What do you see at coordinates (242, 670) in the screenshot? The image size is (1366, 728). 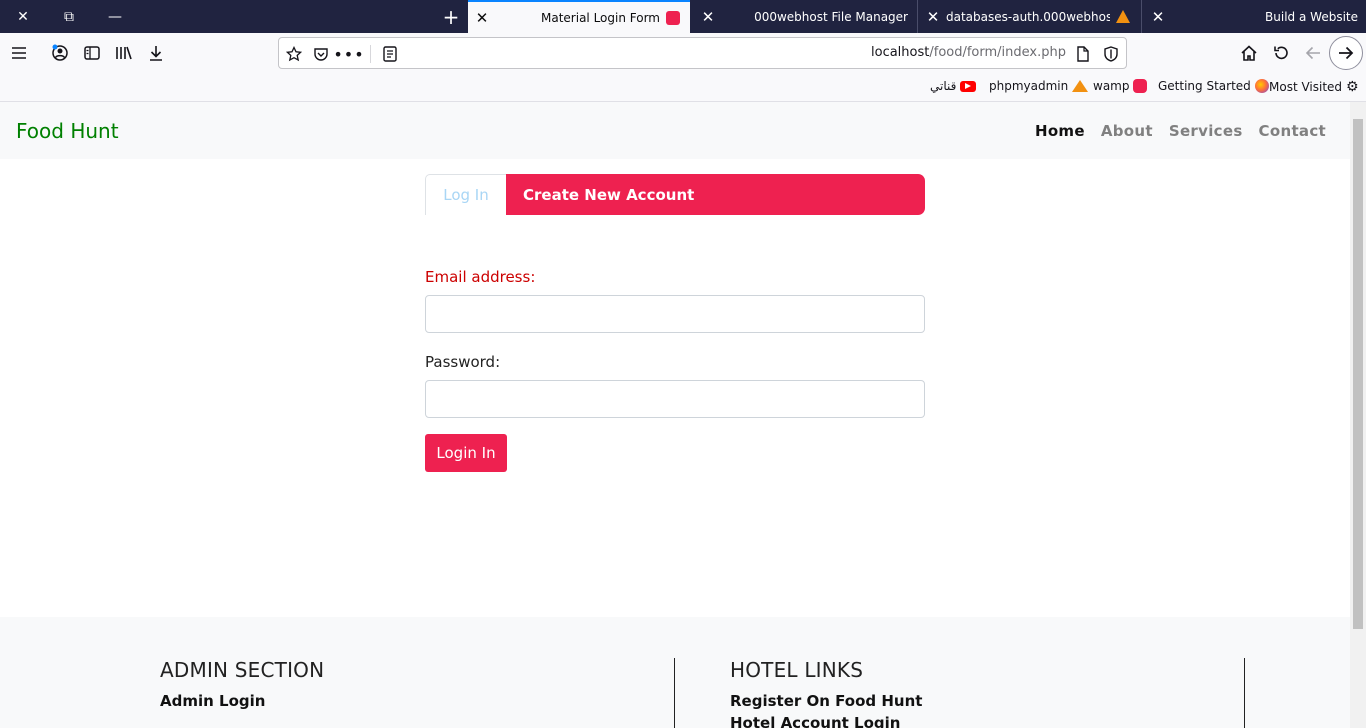 I see `footer-admin-heading: ADMIN SECTION` at bounding box center [242, 670].